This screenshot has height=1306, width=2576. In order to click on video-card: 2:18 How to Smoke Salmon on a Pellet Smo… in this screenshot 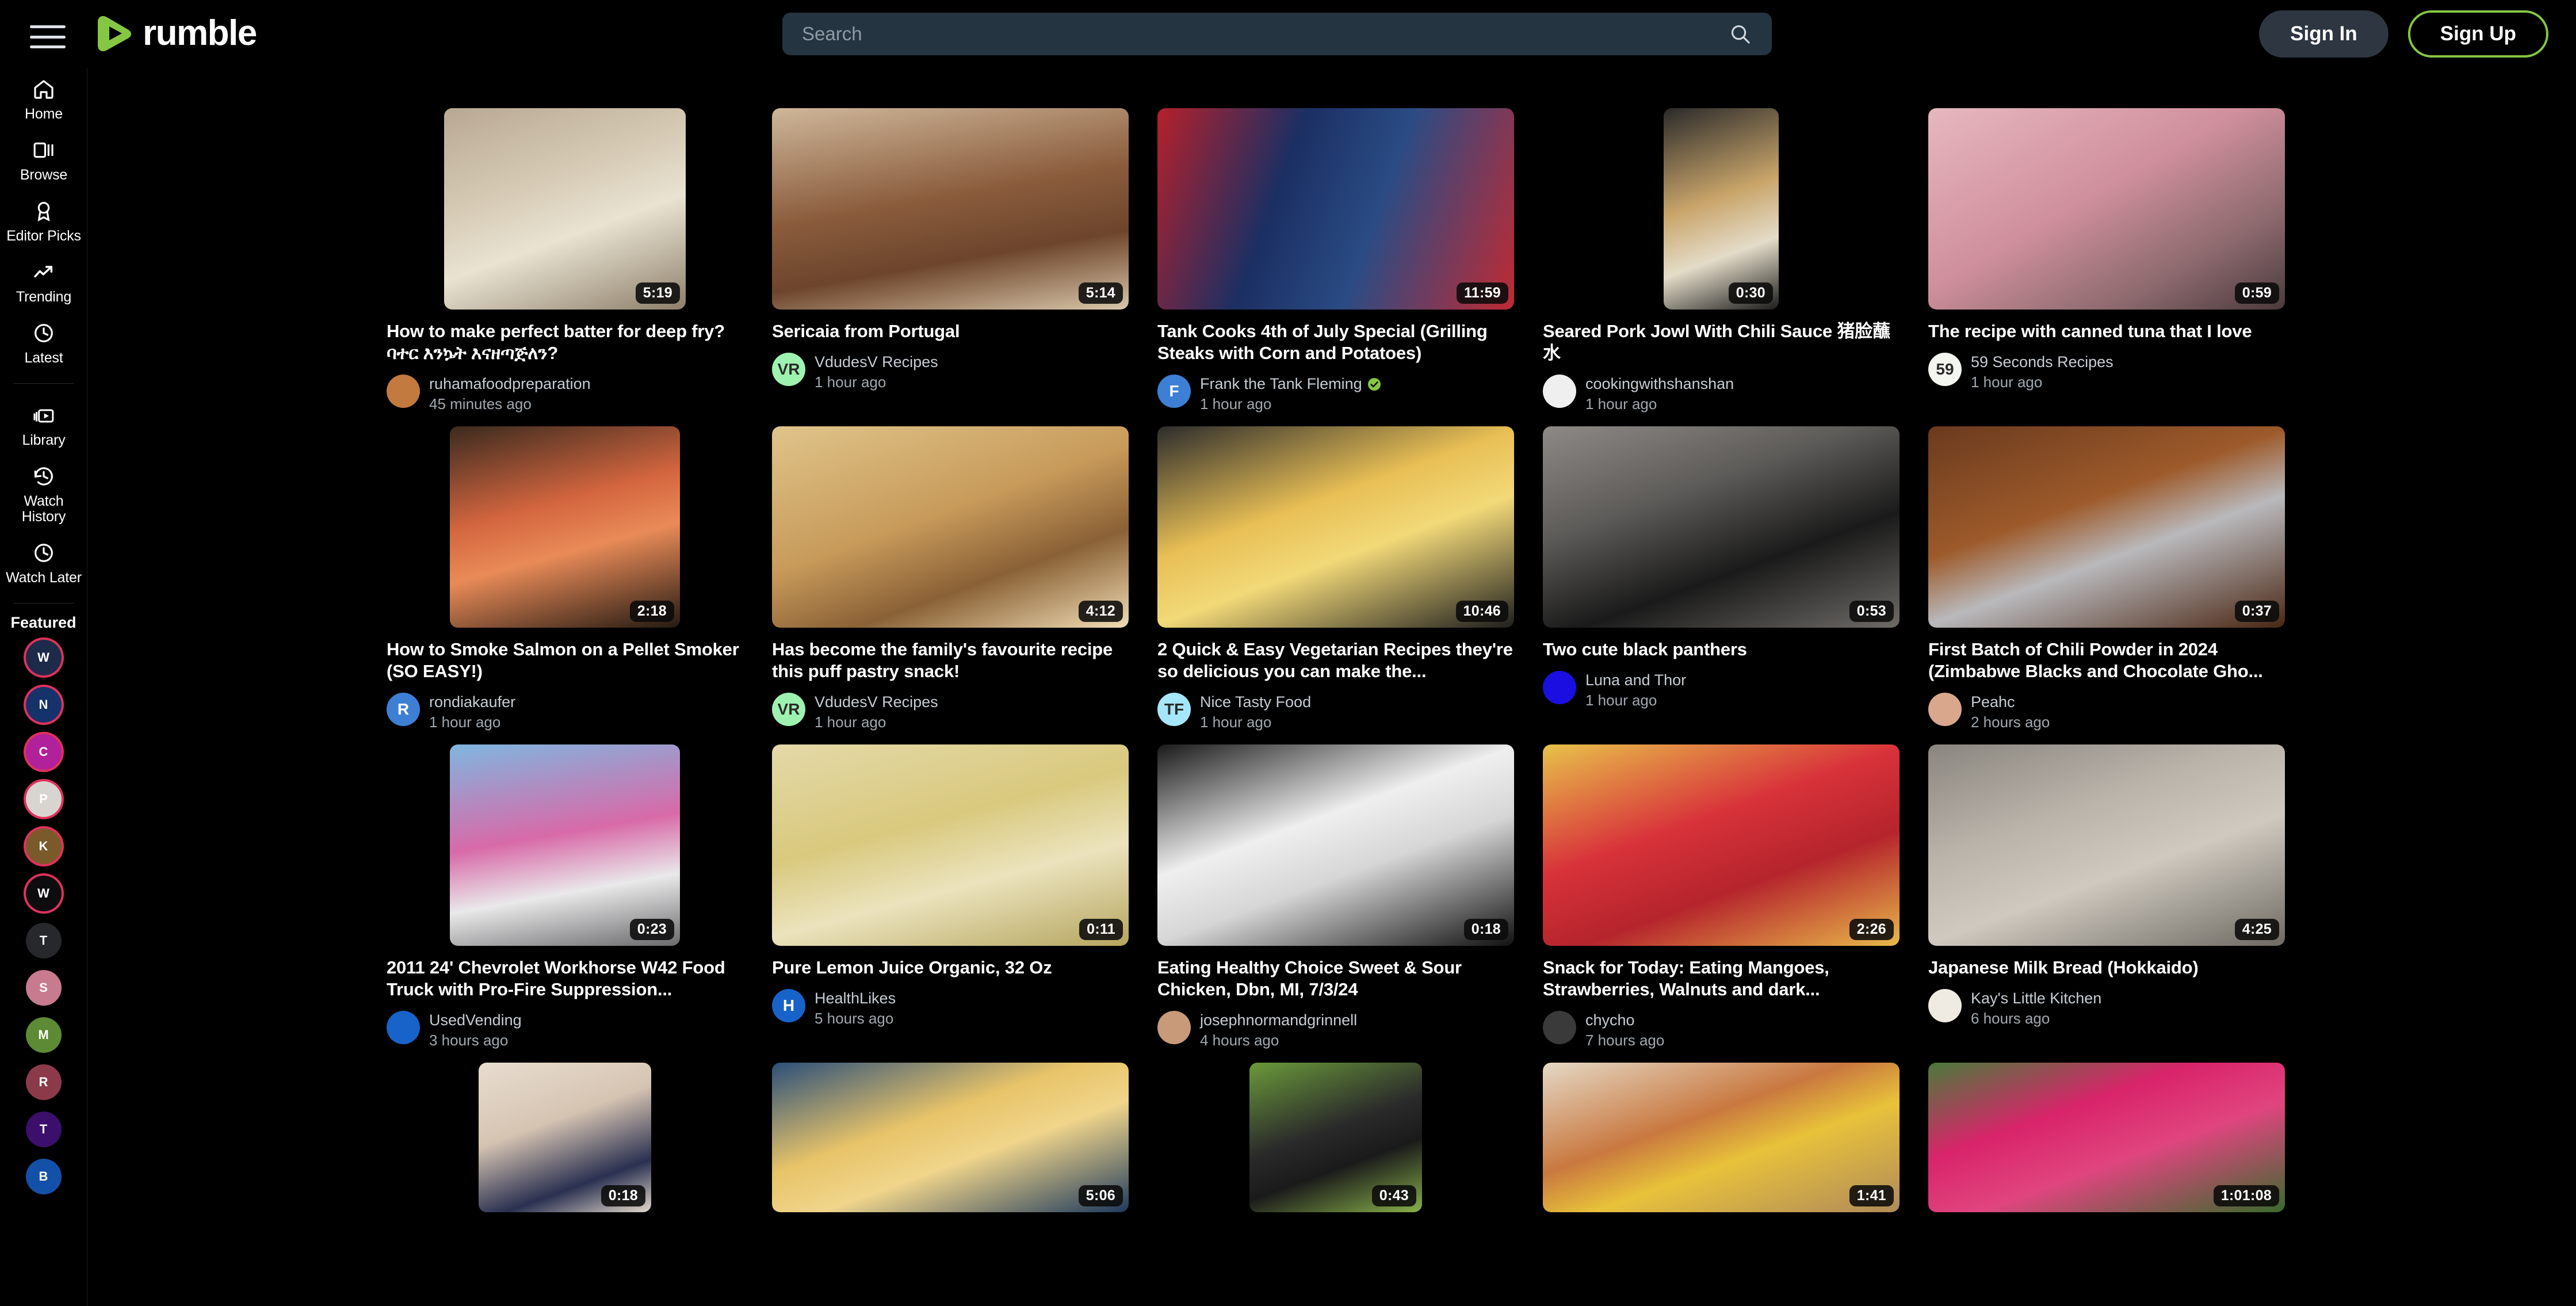, I will do `click(565, 578)`.